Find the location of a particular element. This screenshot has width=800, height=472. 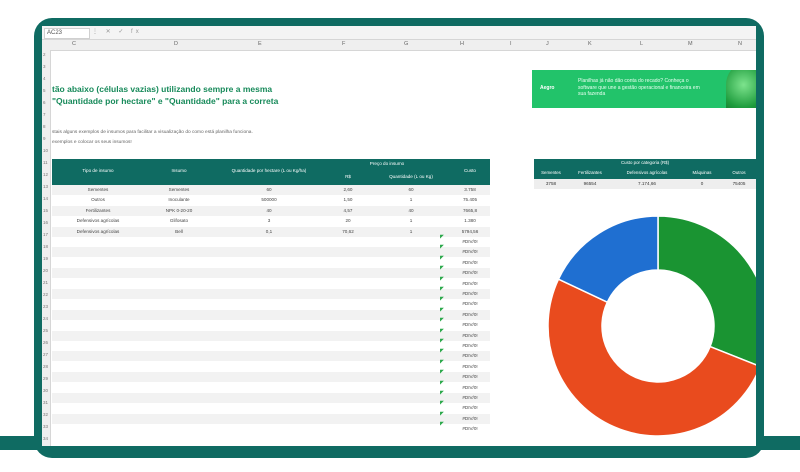

table-row: Defensivos agrícolas Bell 0,1 70,62 1 5794,56 is located at coordinates (271, 231).